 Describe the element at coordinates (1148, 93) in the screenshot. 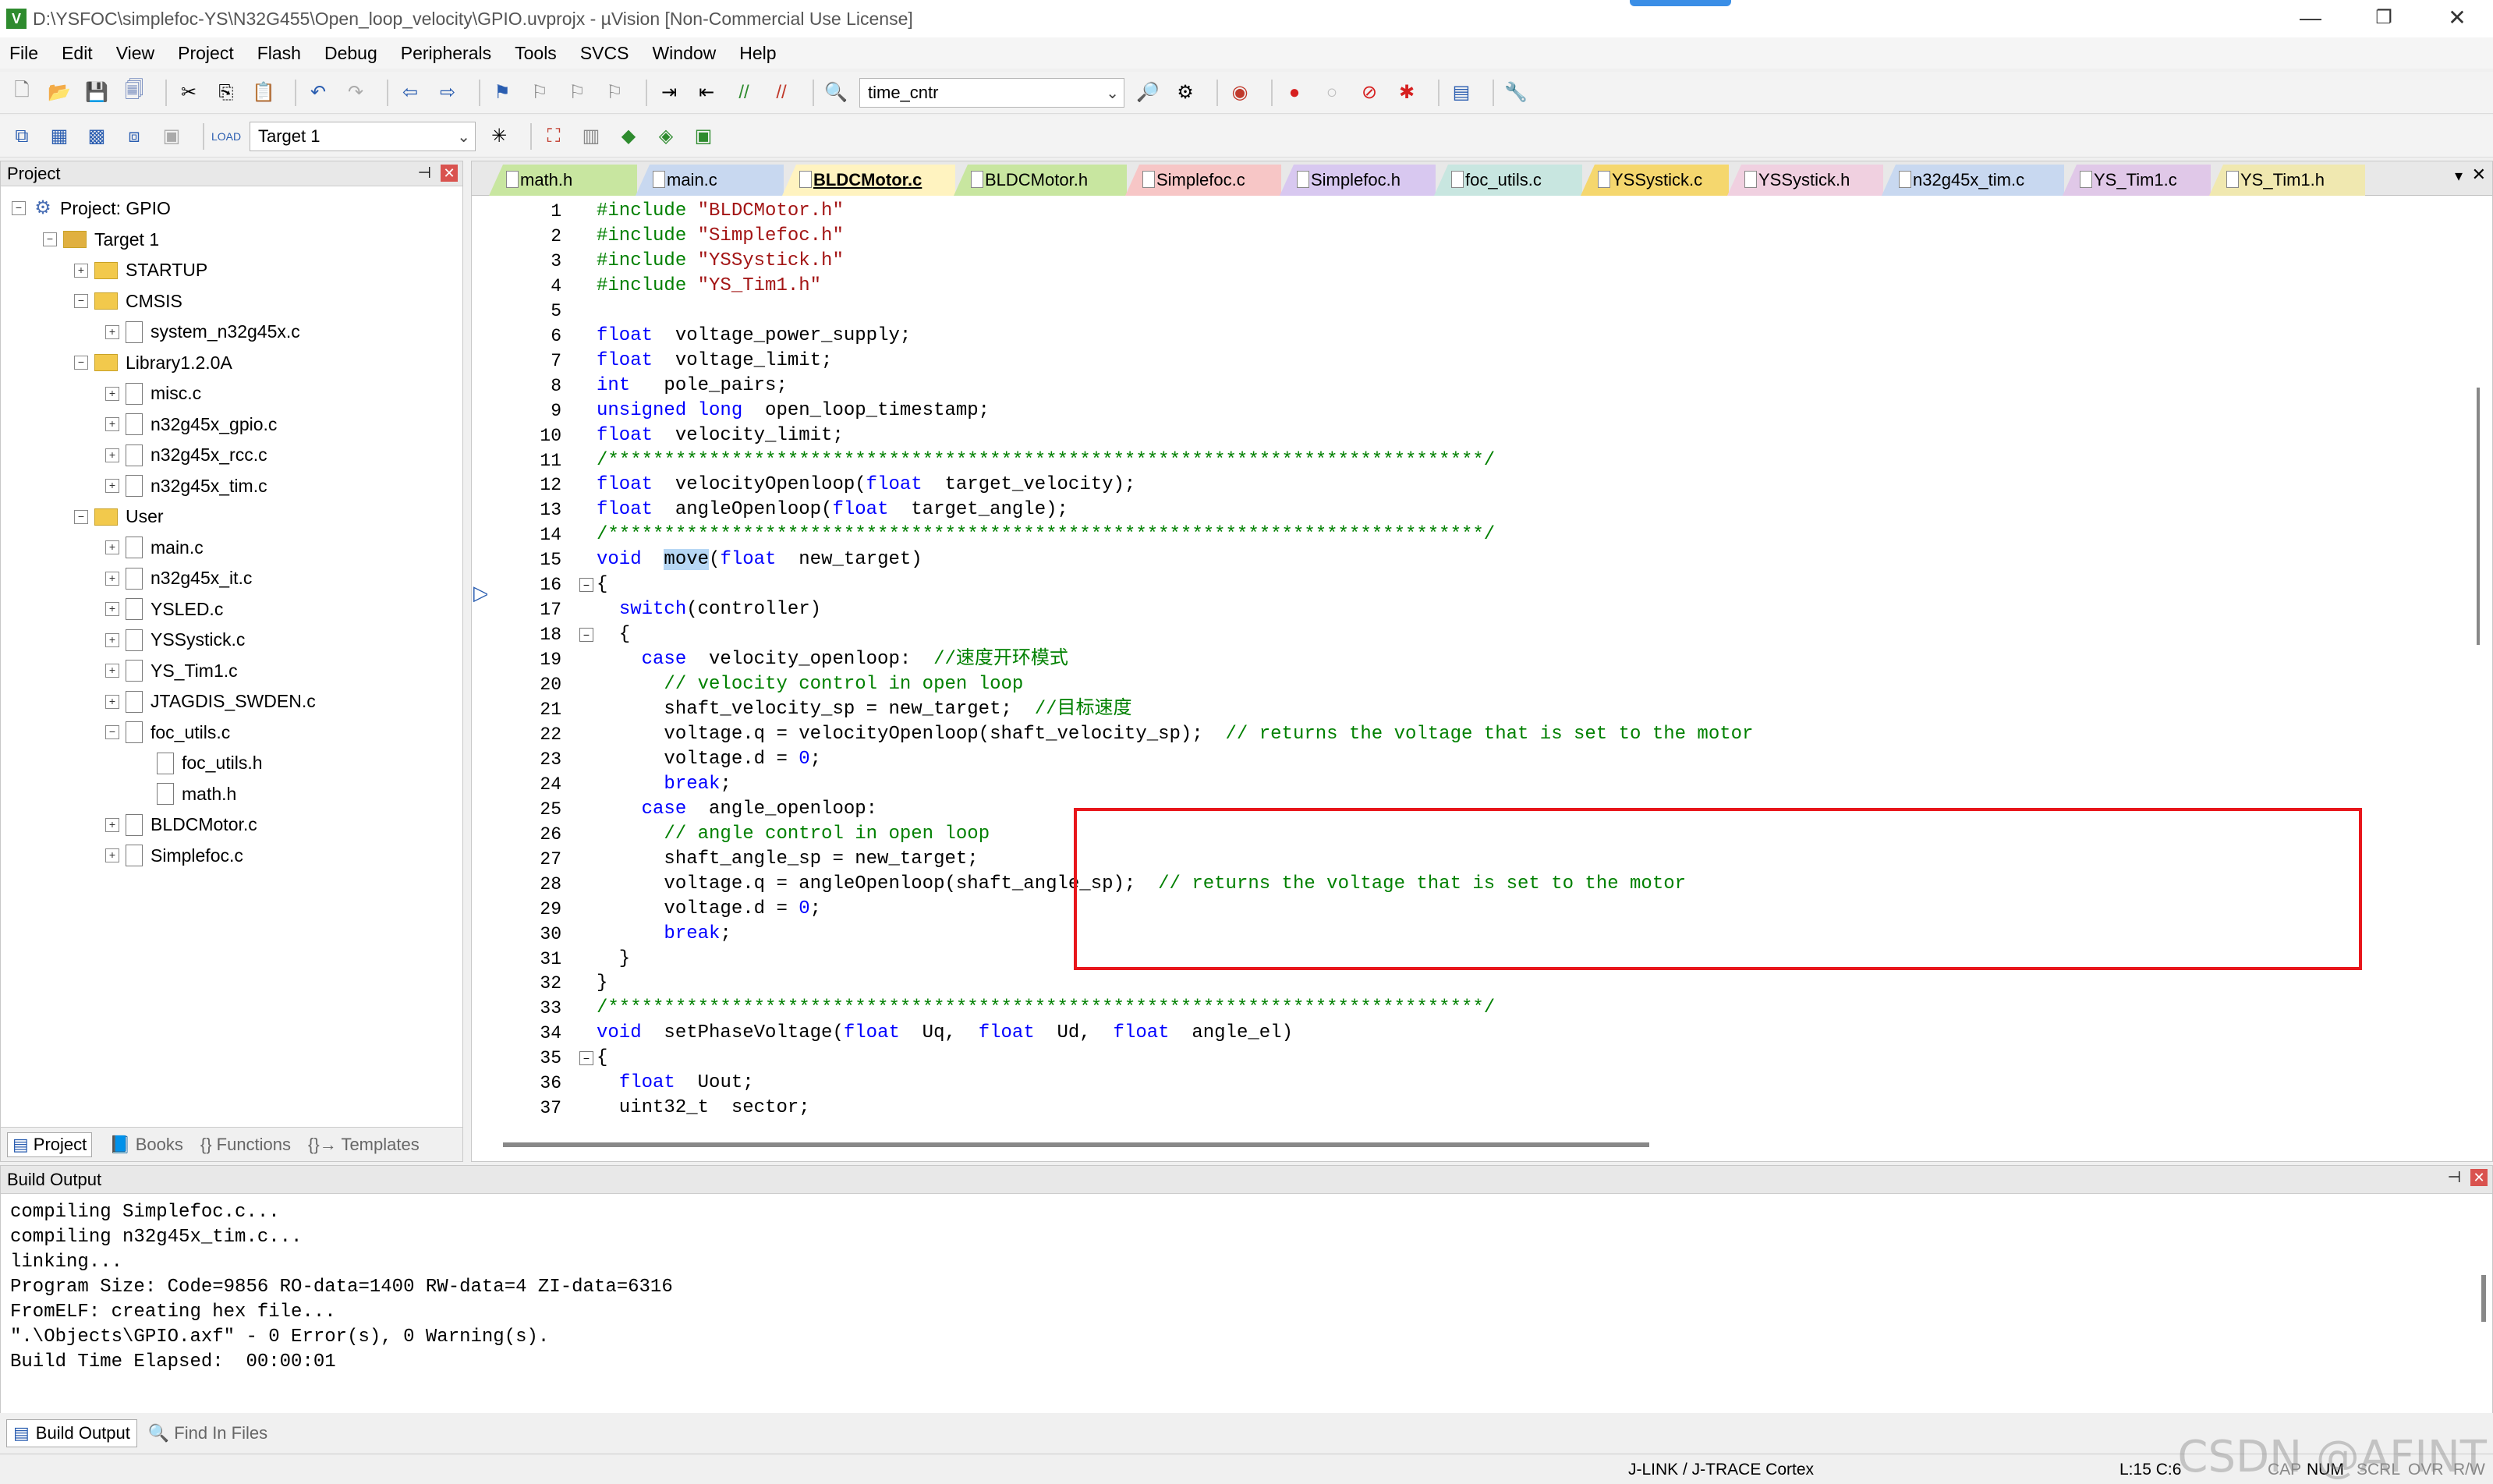

I see `find-icon: 🔎` at that location.